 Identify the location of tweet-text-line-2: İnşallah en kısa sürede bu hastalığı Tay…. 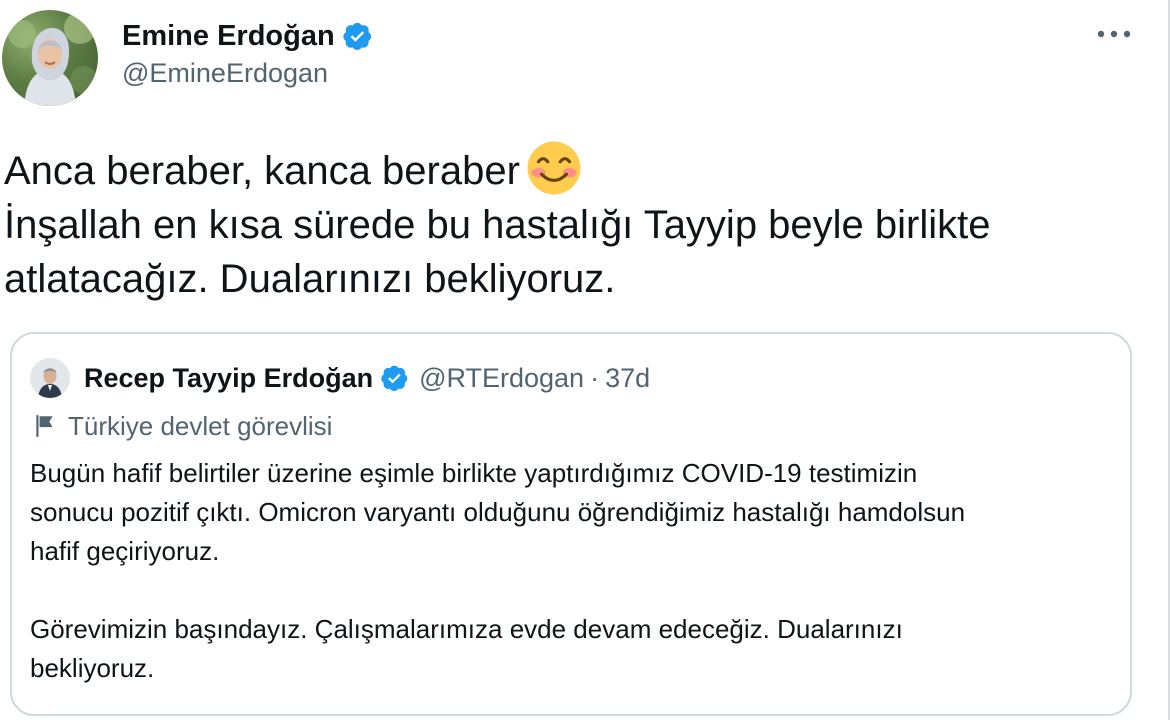
(497, 225).